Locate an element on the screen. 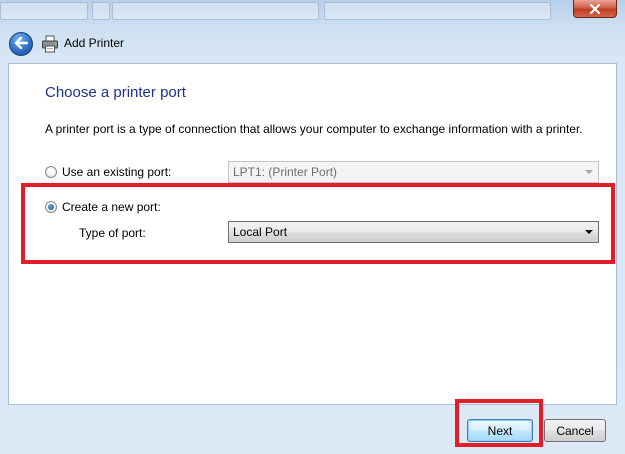  back-button is located at coordinates (21, 44).